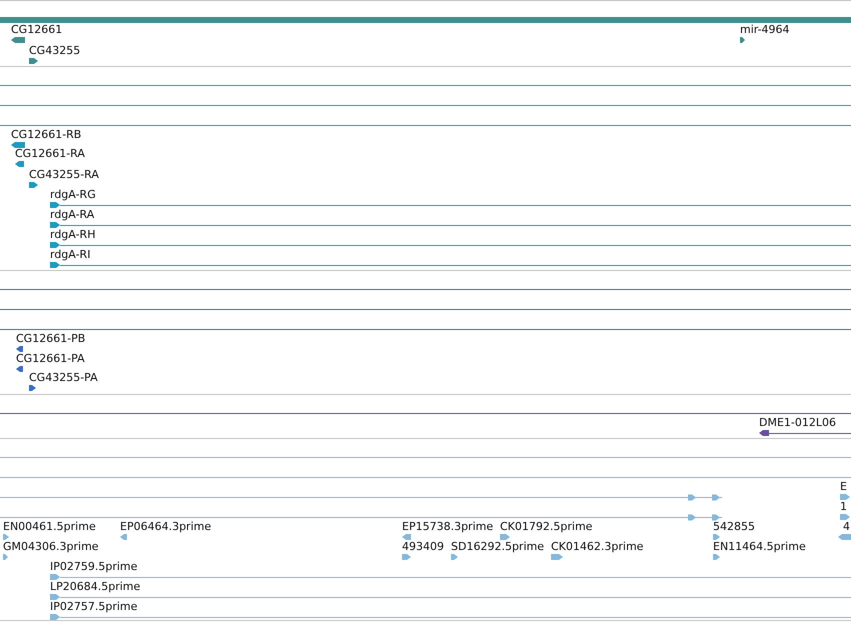  What do you see at coordinates (51, 338) in the screenshot?
I see `feature-label: CG12661-PB` at bounding box center [51, 338].